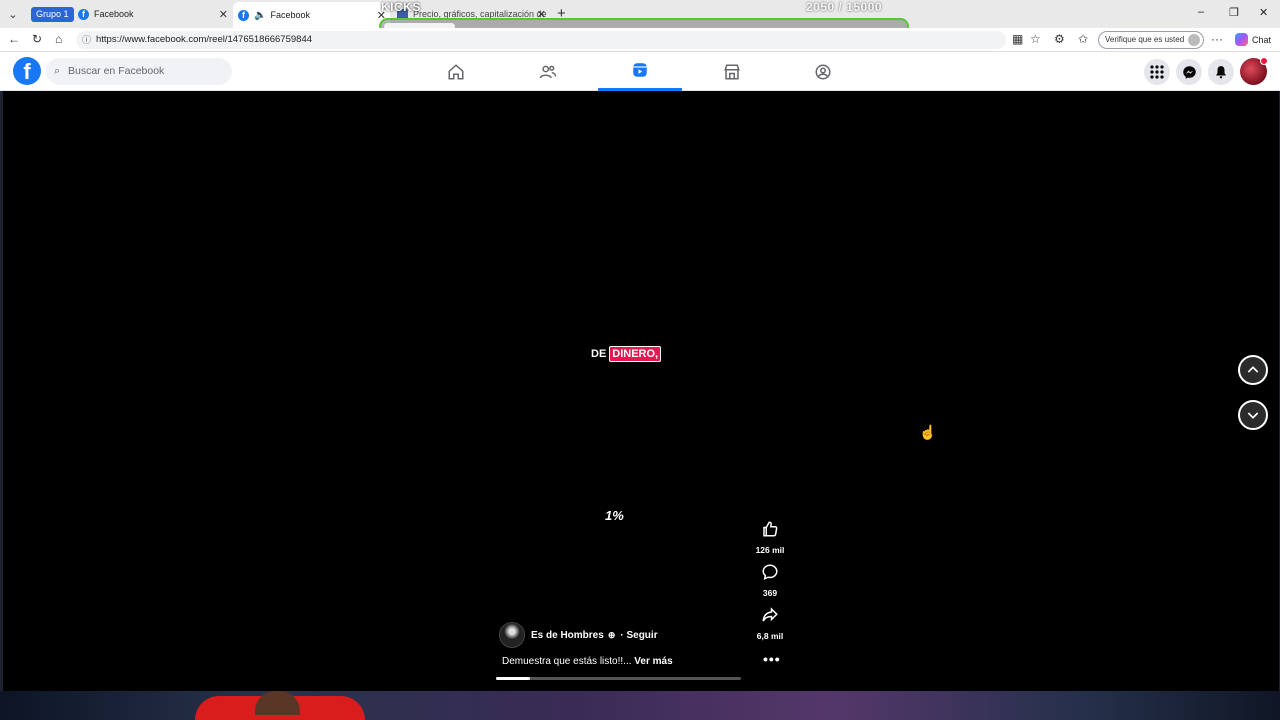  I want to click on notifications-button, so click(1221, 72).